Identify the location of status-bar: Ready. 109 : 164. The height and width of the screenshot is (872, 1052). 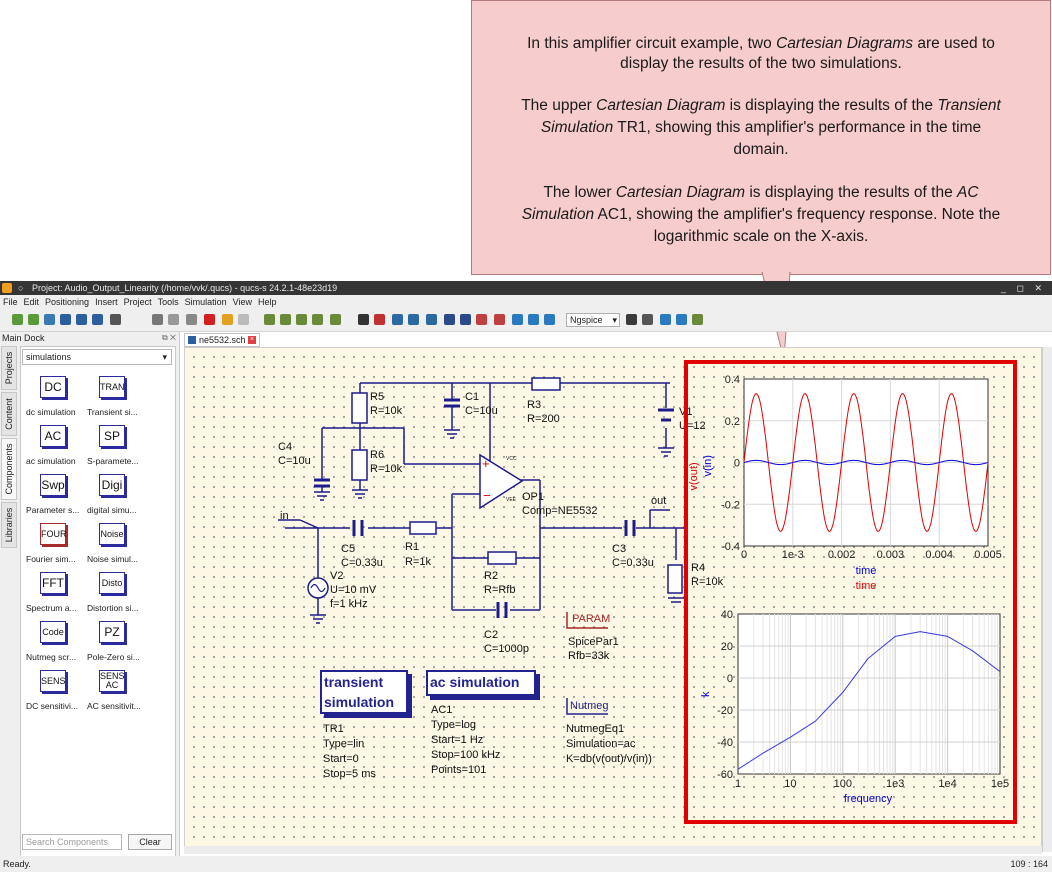
(526, 864).